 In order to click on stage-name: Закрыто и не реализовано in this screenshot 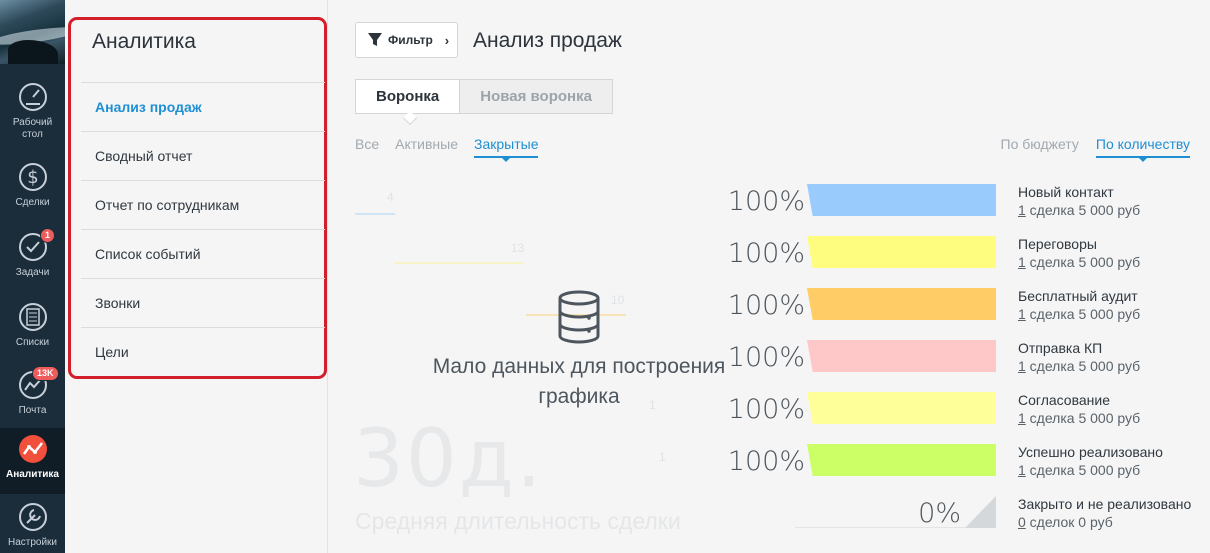, I will do `click(1105, 504)`.